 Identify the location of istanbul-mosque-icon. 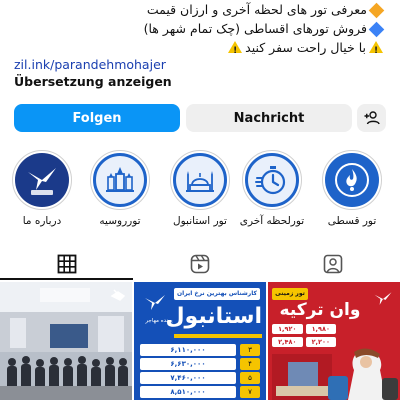
(200, 181).